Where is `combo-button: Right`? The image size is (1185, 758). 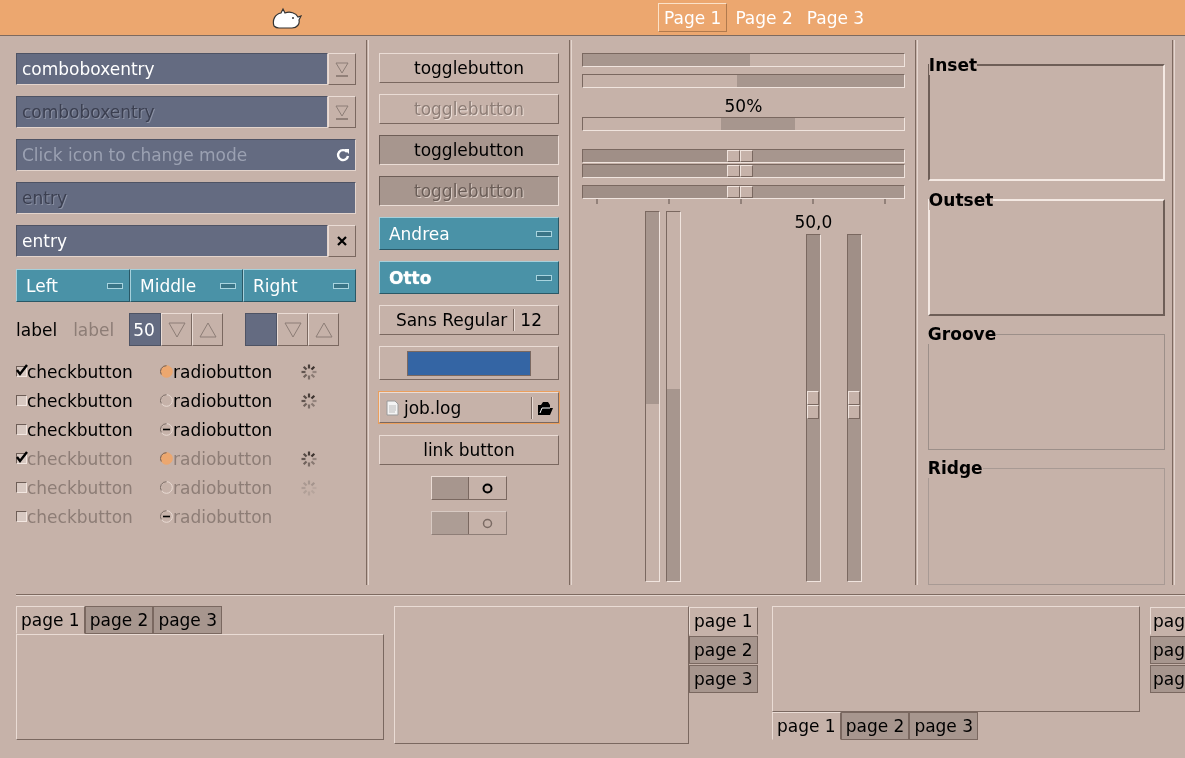
combo-button: Right is located at coordinates (299, 285).